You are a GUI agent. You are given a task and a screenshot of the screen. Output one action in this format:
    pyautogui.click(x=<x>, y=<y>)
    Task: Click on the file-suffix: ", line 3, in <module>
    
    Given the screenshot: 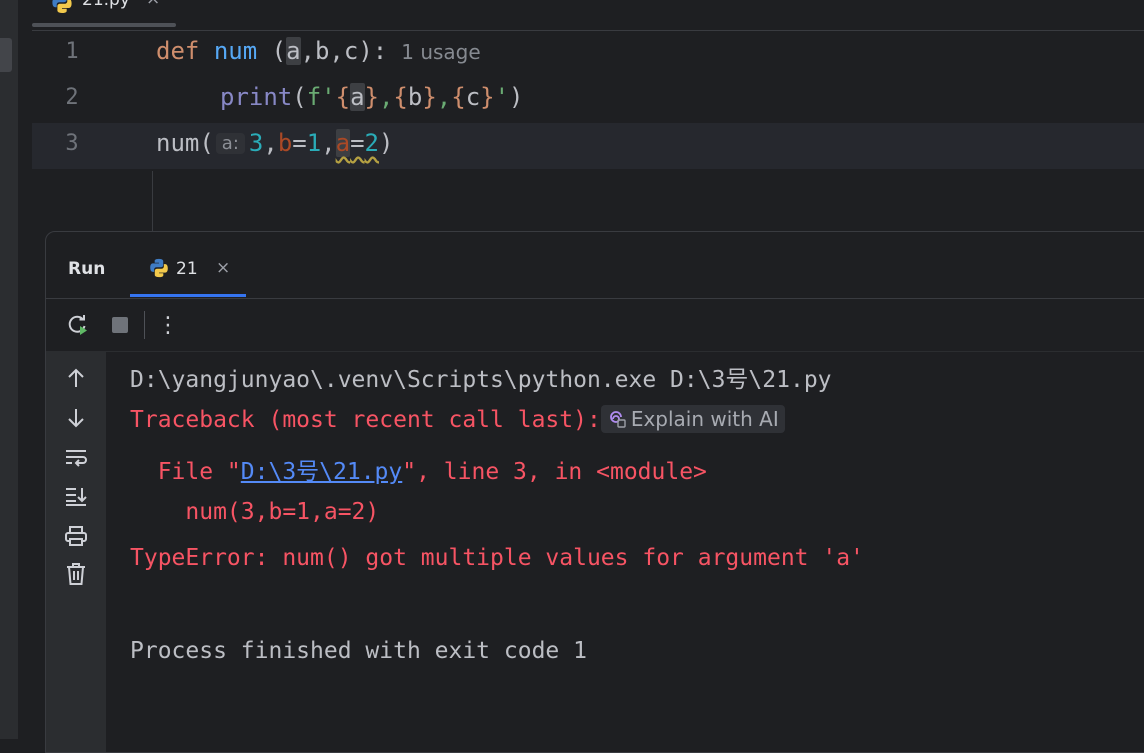 What is the action you would take?
    pyautogui.click(x=554, y=472)
    